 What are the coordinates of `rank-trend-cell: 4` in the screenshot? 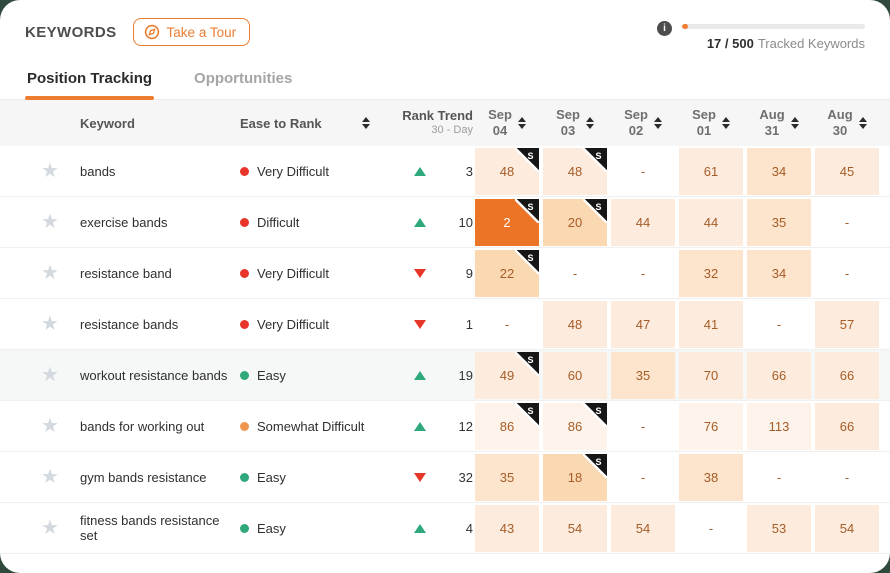 It's located at (425, 528).